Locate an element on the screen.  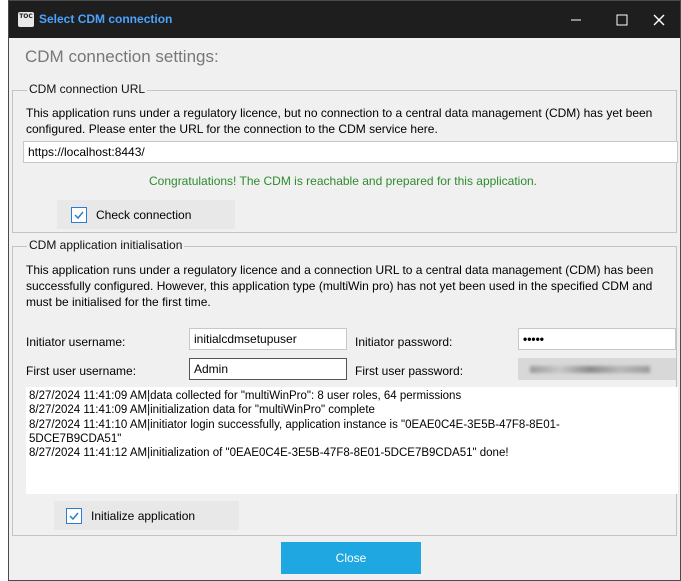
minimize-icon is located at coordinates (576, 19).